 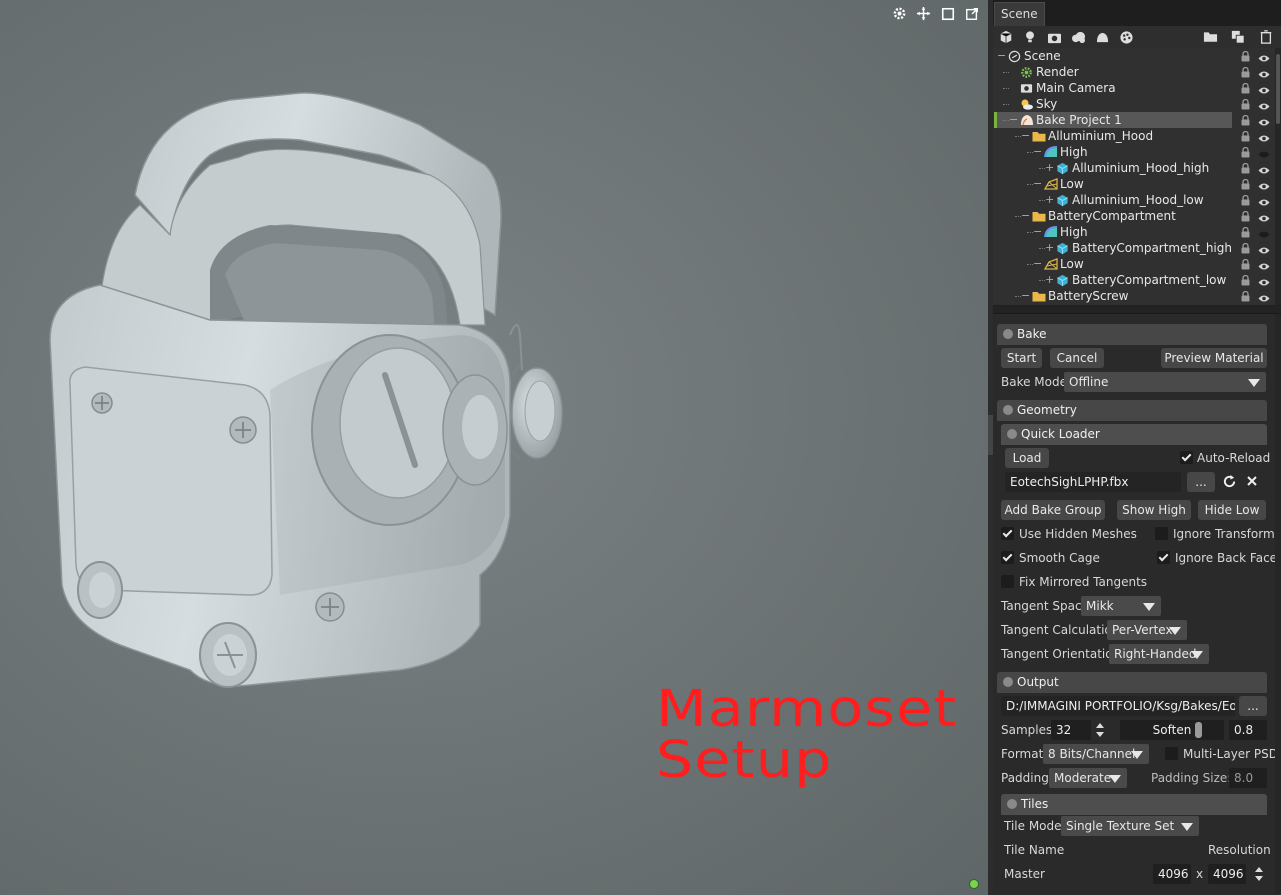 I want to click on bake-mode-select: Offline, so click(x=1165, y=382).